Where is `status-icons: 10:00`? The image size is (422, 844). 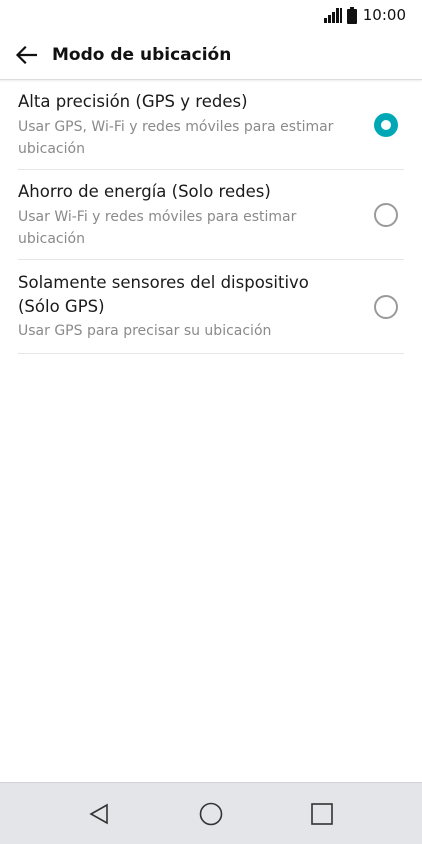 status-icons: 10:00 is located at coordinates (364, 15).